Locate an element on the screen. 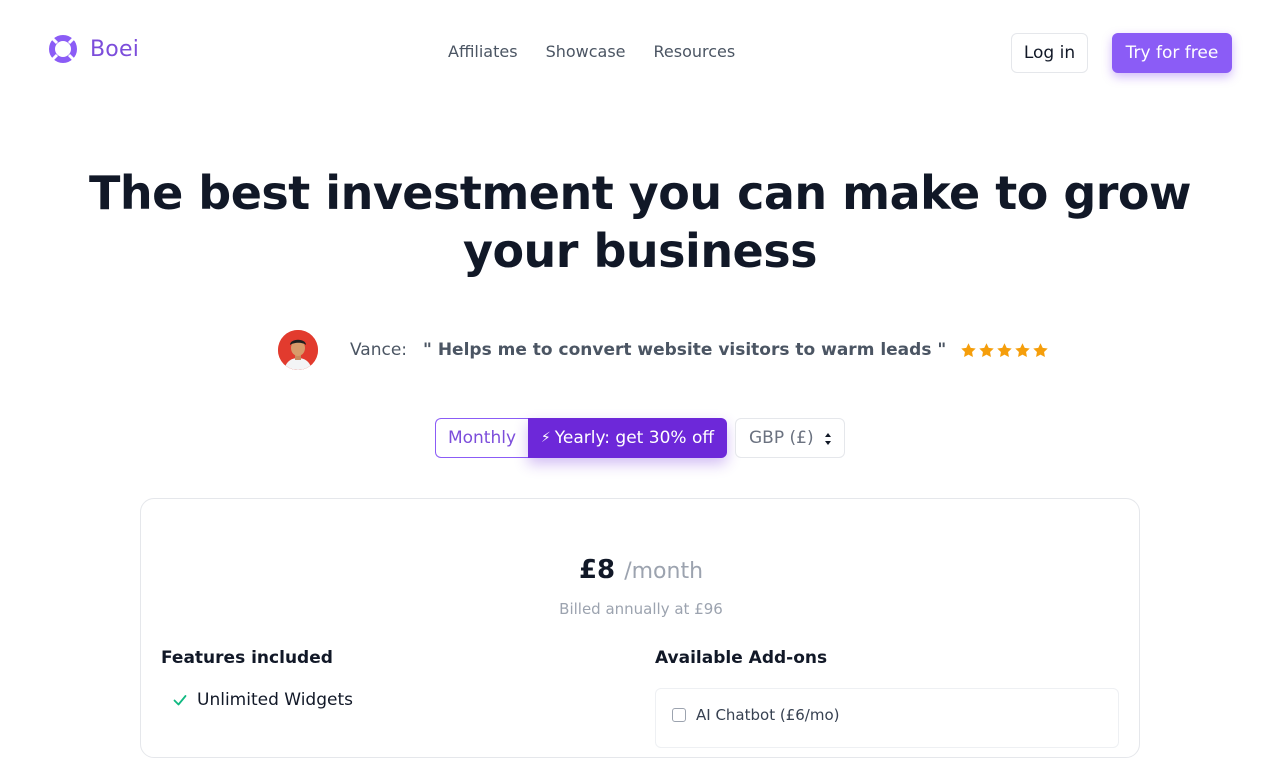  login-button: Log in is located at coordinates (1049, 53).